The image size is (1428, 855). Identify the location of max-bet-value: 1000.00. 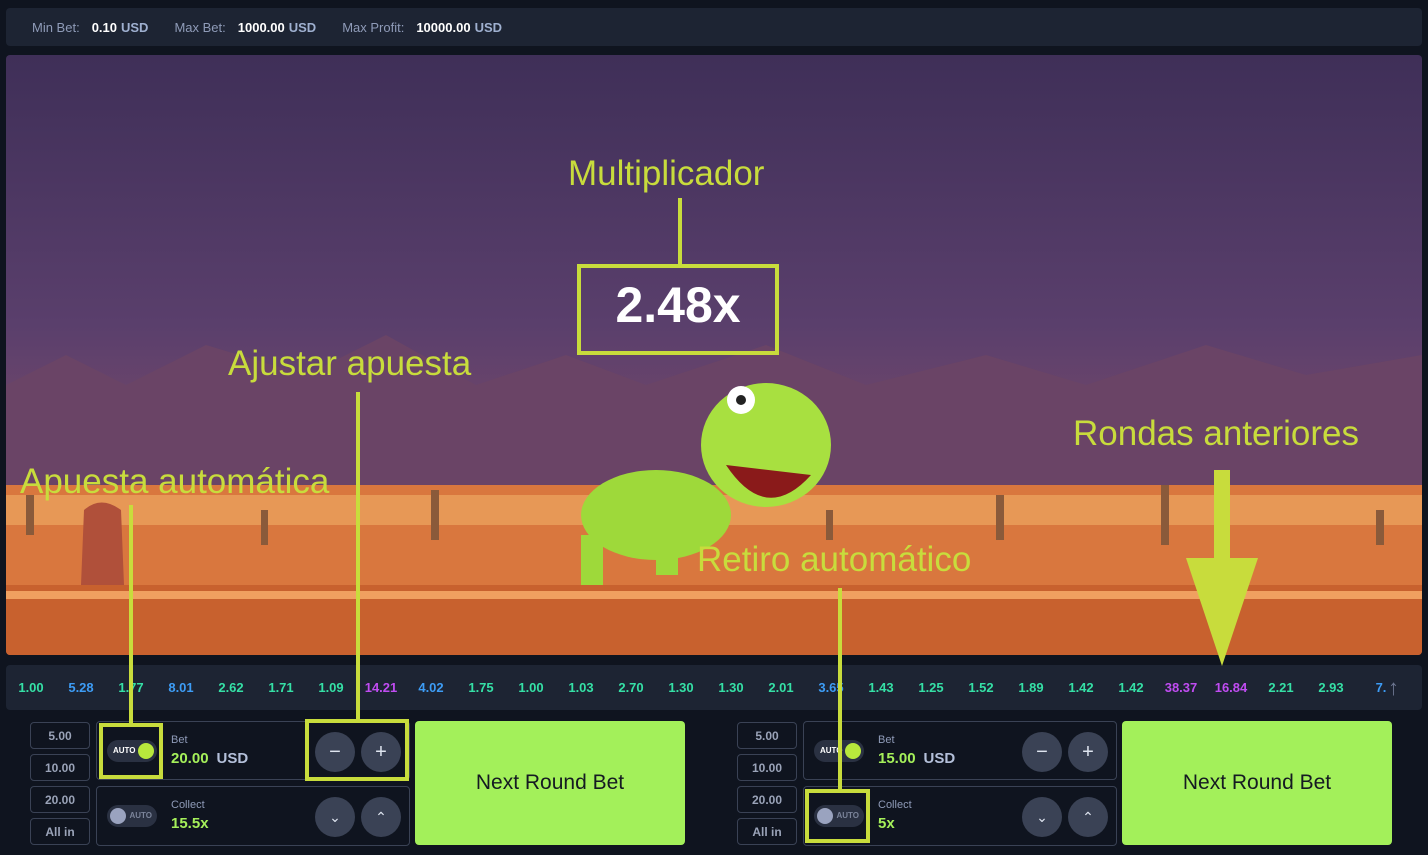
(261, 27).